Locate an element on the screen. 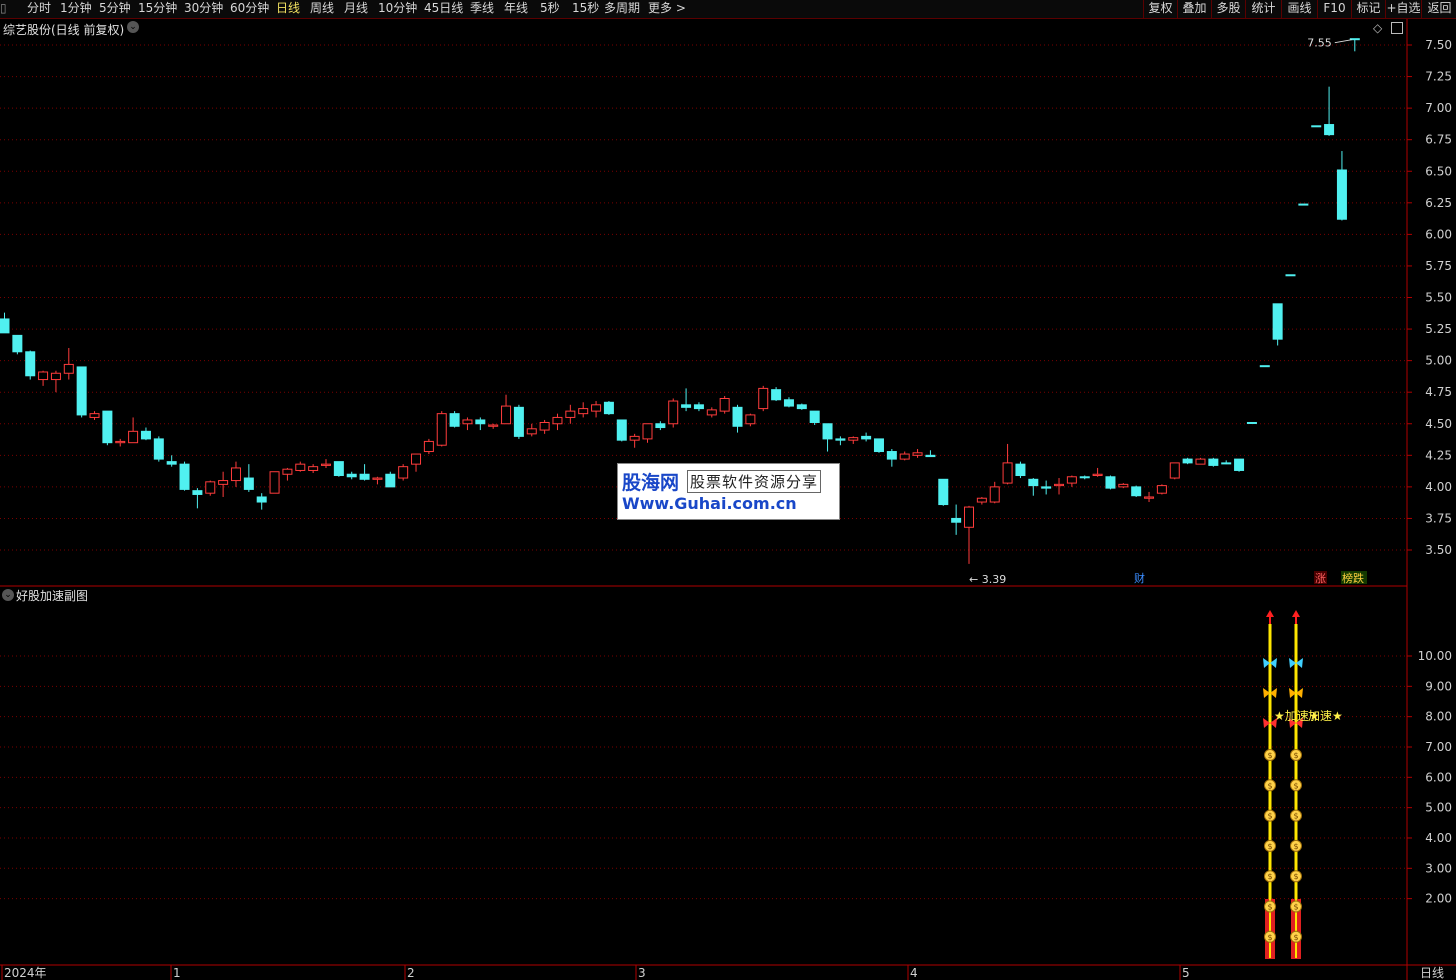  price-label: 7.00 is located at coordinates (1438, 108).